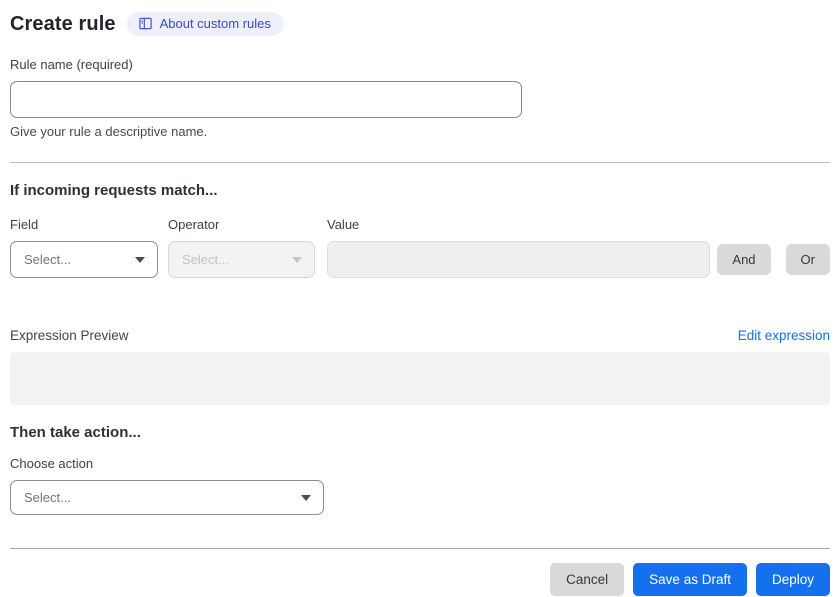  Describe the element at coordinates (792, 579) in the screenshot. I see `deploy-button: Deploy` at that location.